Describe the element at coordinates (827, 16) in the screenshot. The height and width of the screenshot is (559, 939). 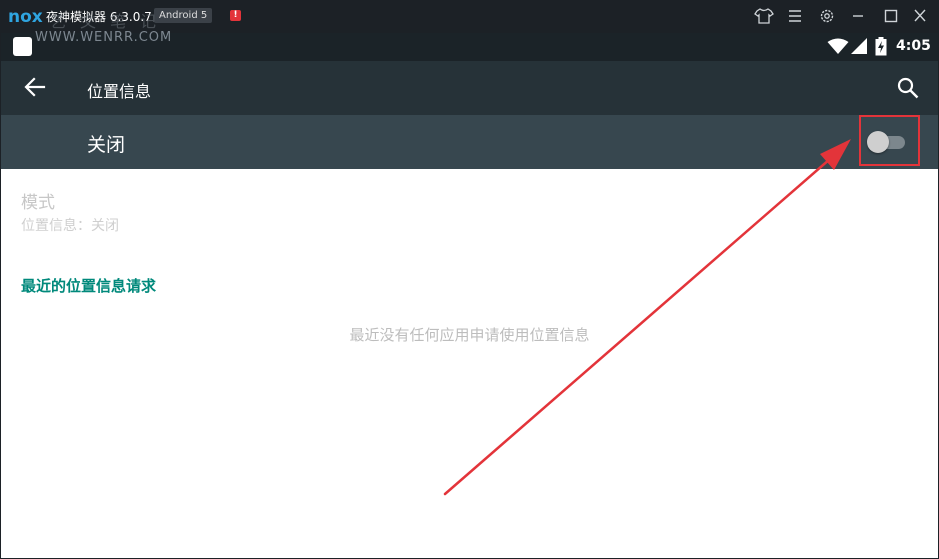
I see `settings-icon` at that location.